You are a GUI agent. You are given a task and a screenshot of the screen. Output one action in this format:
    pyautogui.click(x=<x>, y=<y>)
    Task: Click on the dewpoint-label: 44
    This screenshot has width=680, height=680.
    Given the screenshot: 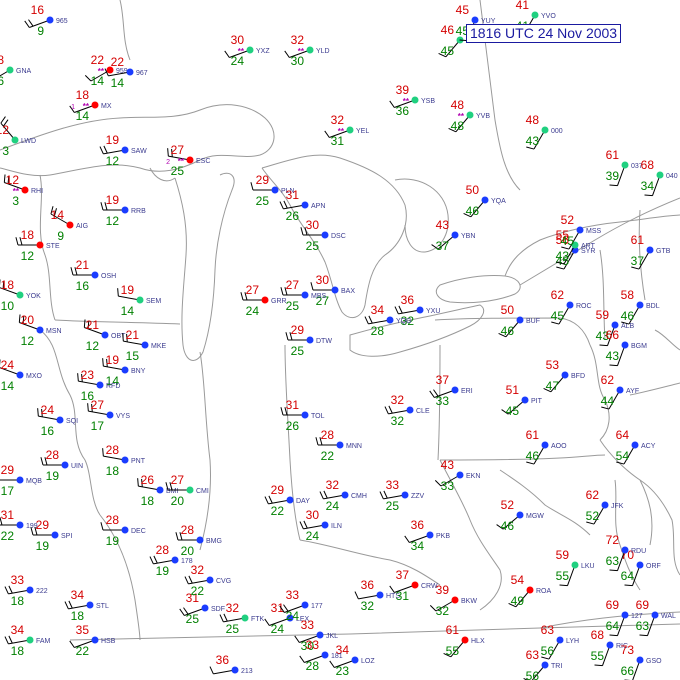 What is the action you would take?
    pyautogui.click(x=608, y=401)
    